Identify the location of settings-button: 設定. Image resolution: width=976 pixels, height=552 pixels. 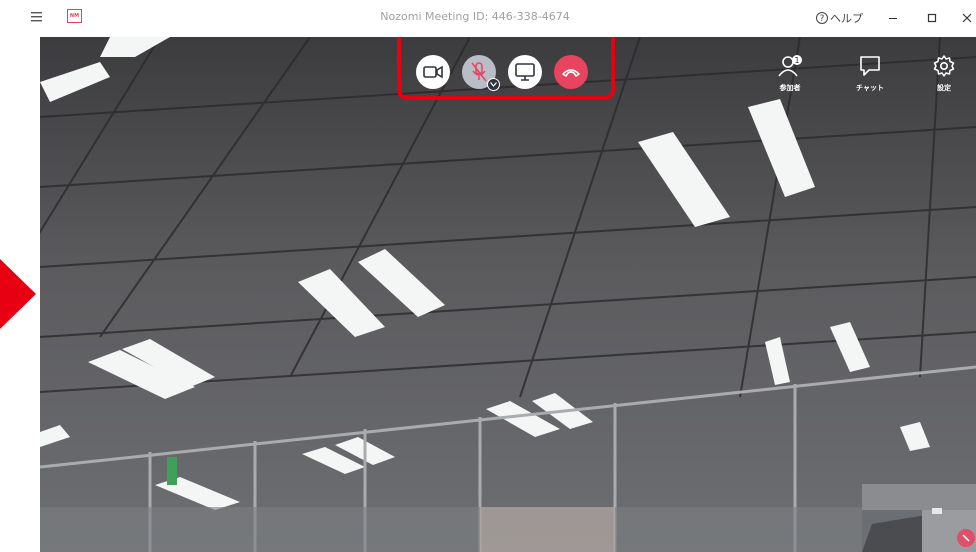
(944, 73).